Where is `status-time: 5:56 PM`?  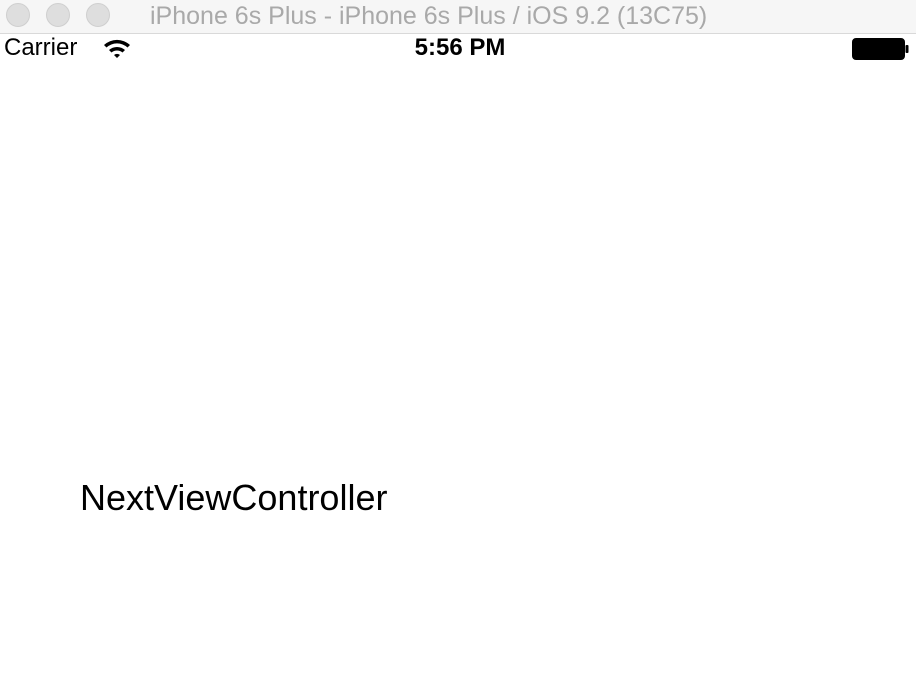
status-time: 5:56 PM is located at coordinates (460, 47).